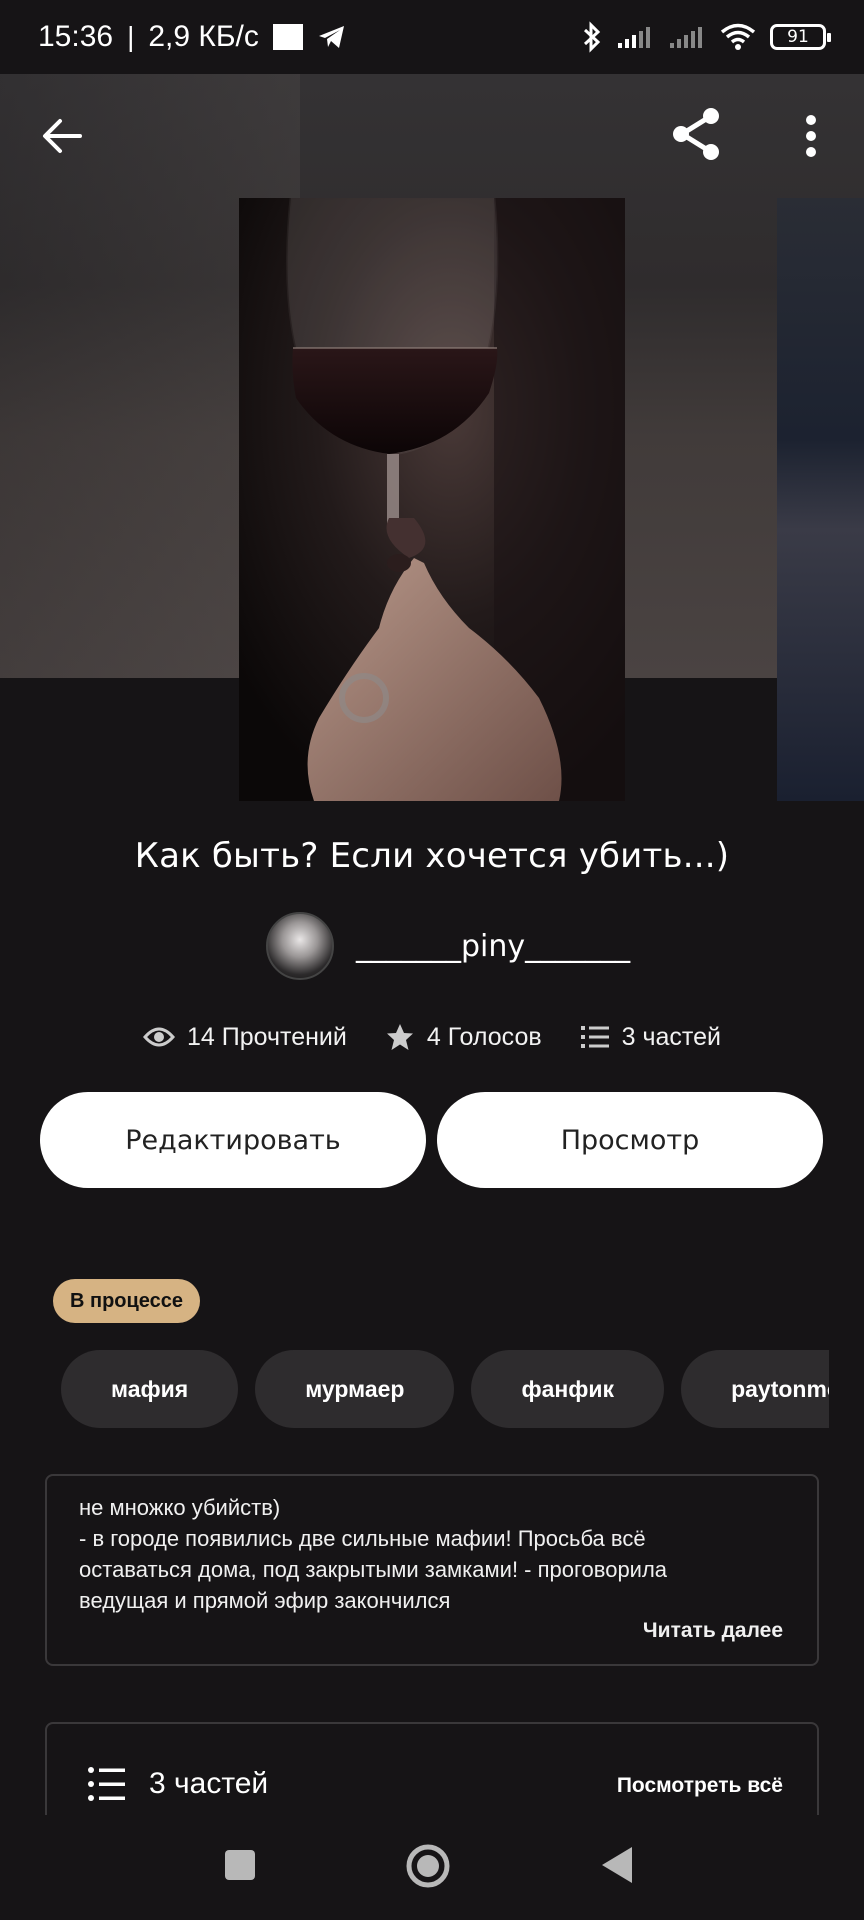  Describe the element at coordinates (159, 1037) in the screenshot. I see `eye-icon` at that location.